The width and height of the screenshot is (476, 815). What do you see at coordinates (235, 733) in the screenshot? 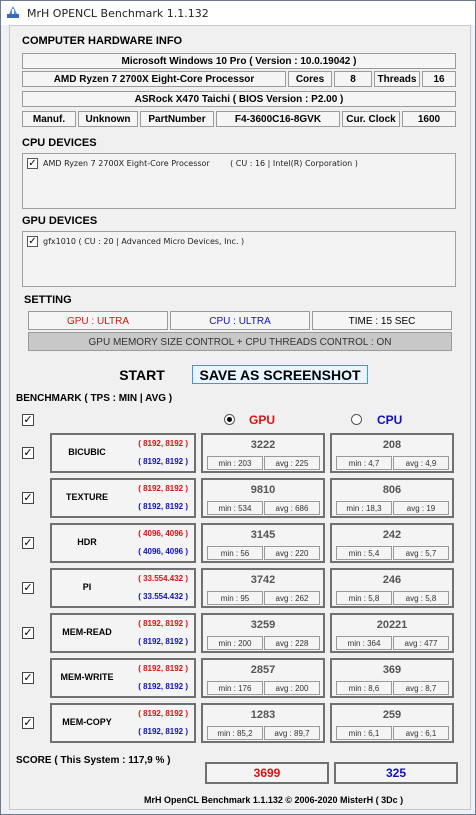
I see `gpu-min-value: min : 85,2` at bounding box center [235, 733].